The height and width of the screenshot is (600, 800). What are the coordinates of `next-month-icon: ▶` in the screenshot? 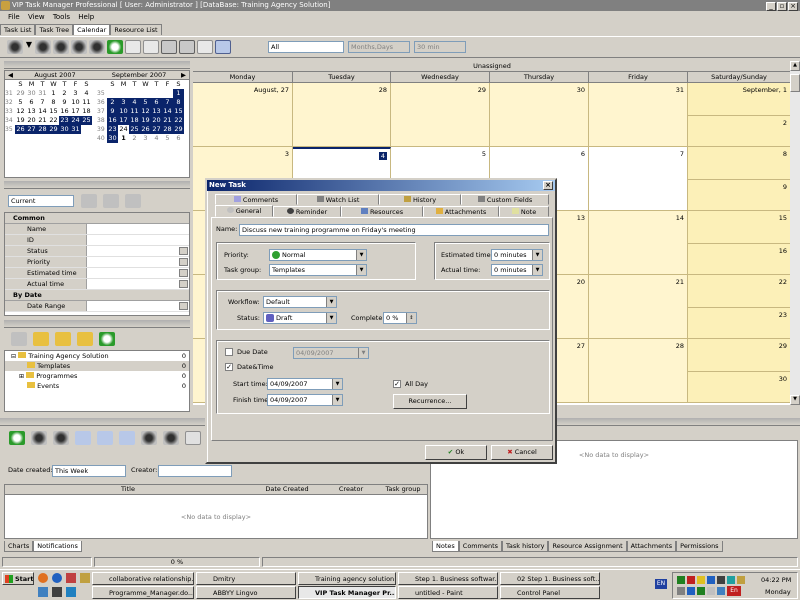 It's located at (183, 75).